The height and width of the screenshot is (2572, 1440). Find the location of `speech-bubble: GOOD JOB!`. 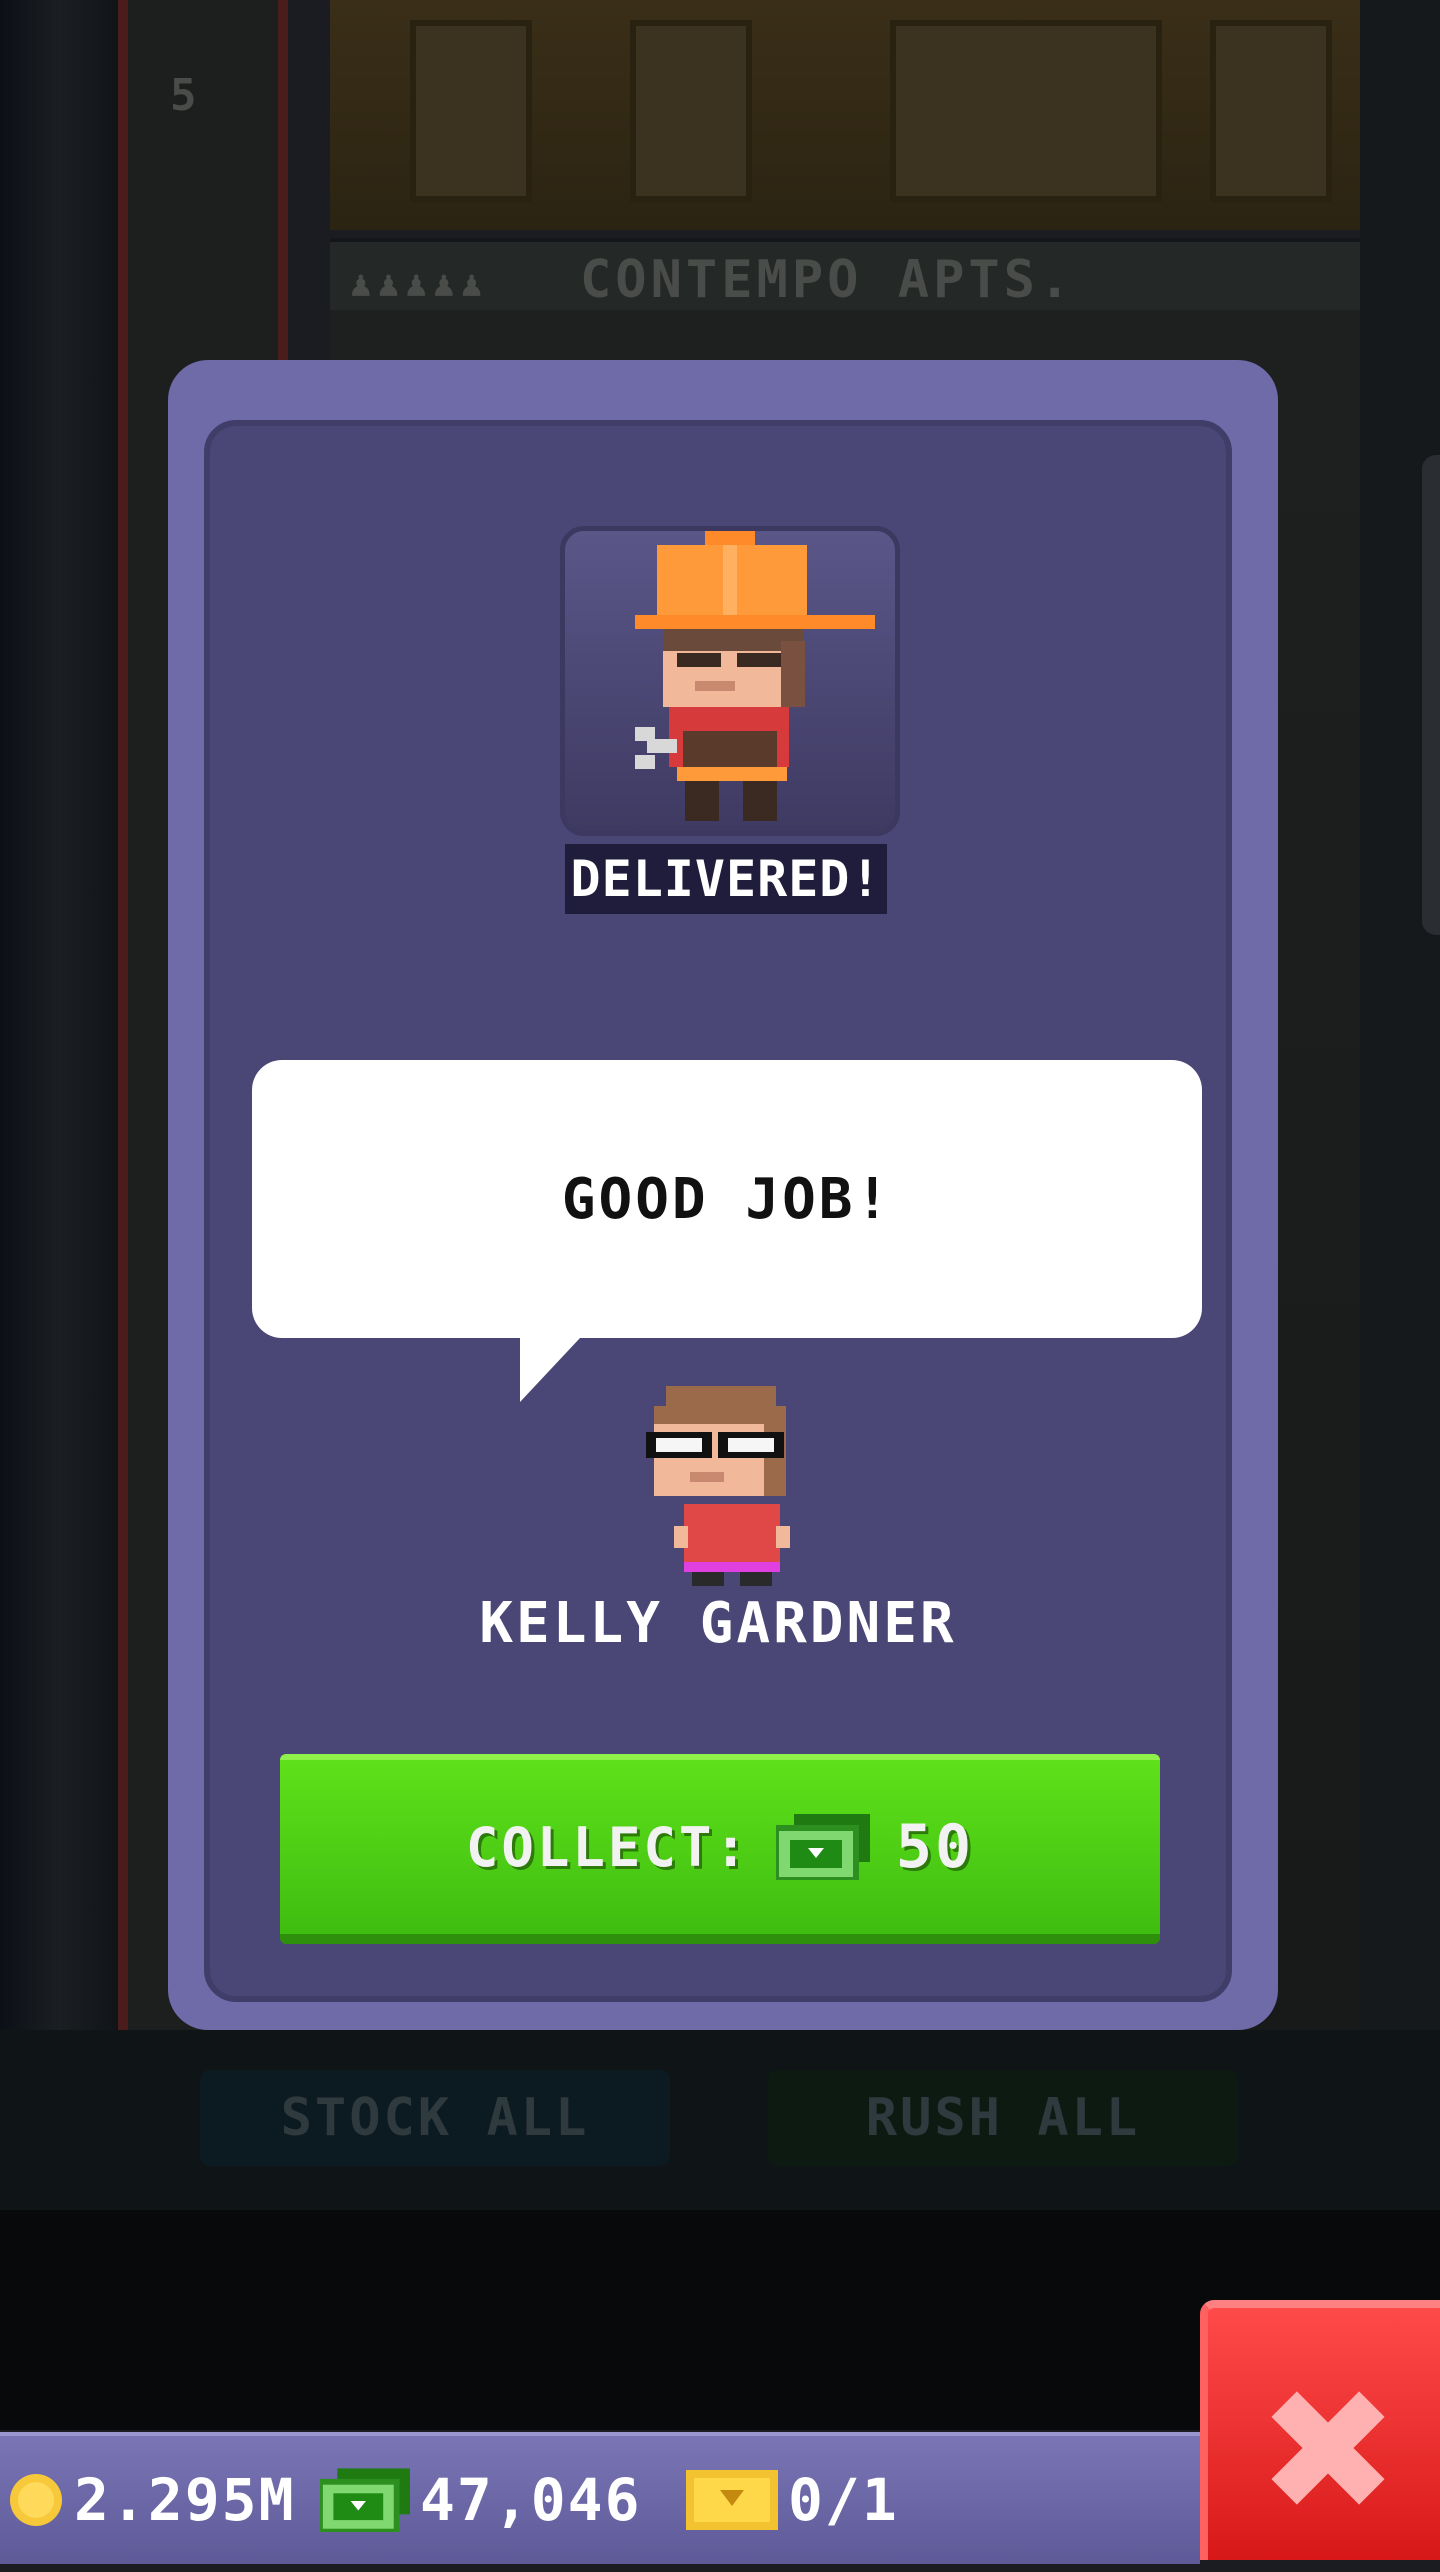

speech-bubble: GOOD JOB! is located at coordinates (727, 1199).